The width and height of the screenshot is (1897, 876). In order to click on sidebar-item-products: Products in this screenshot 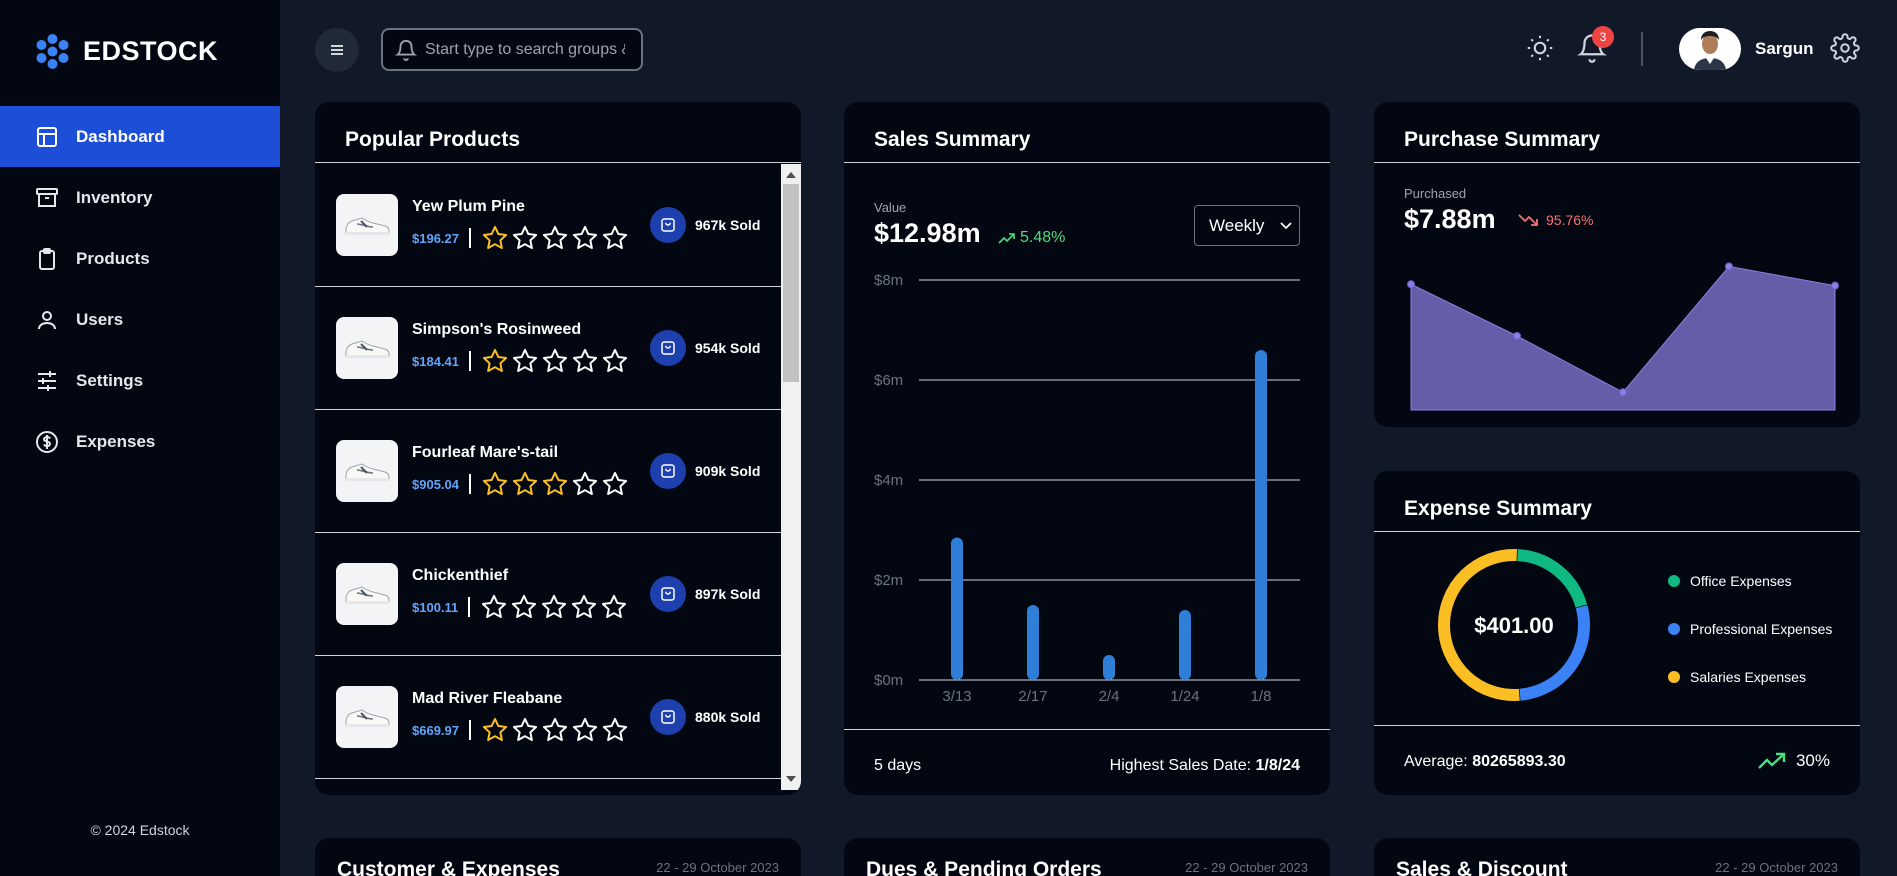, I will do `click(140, 258)`.